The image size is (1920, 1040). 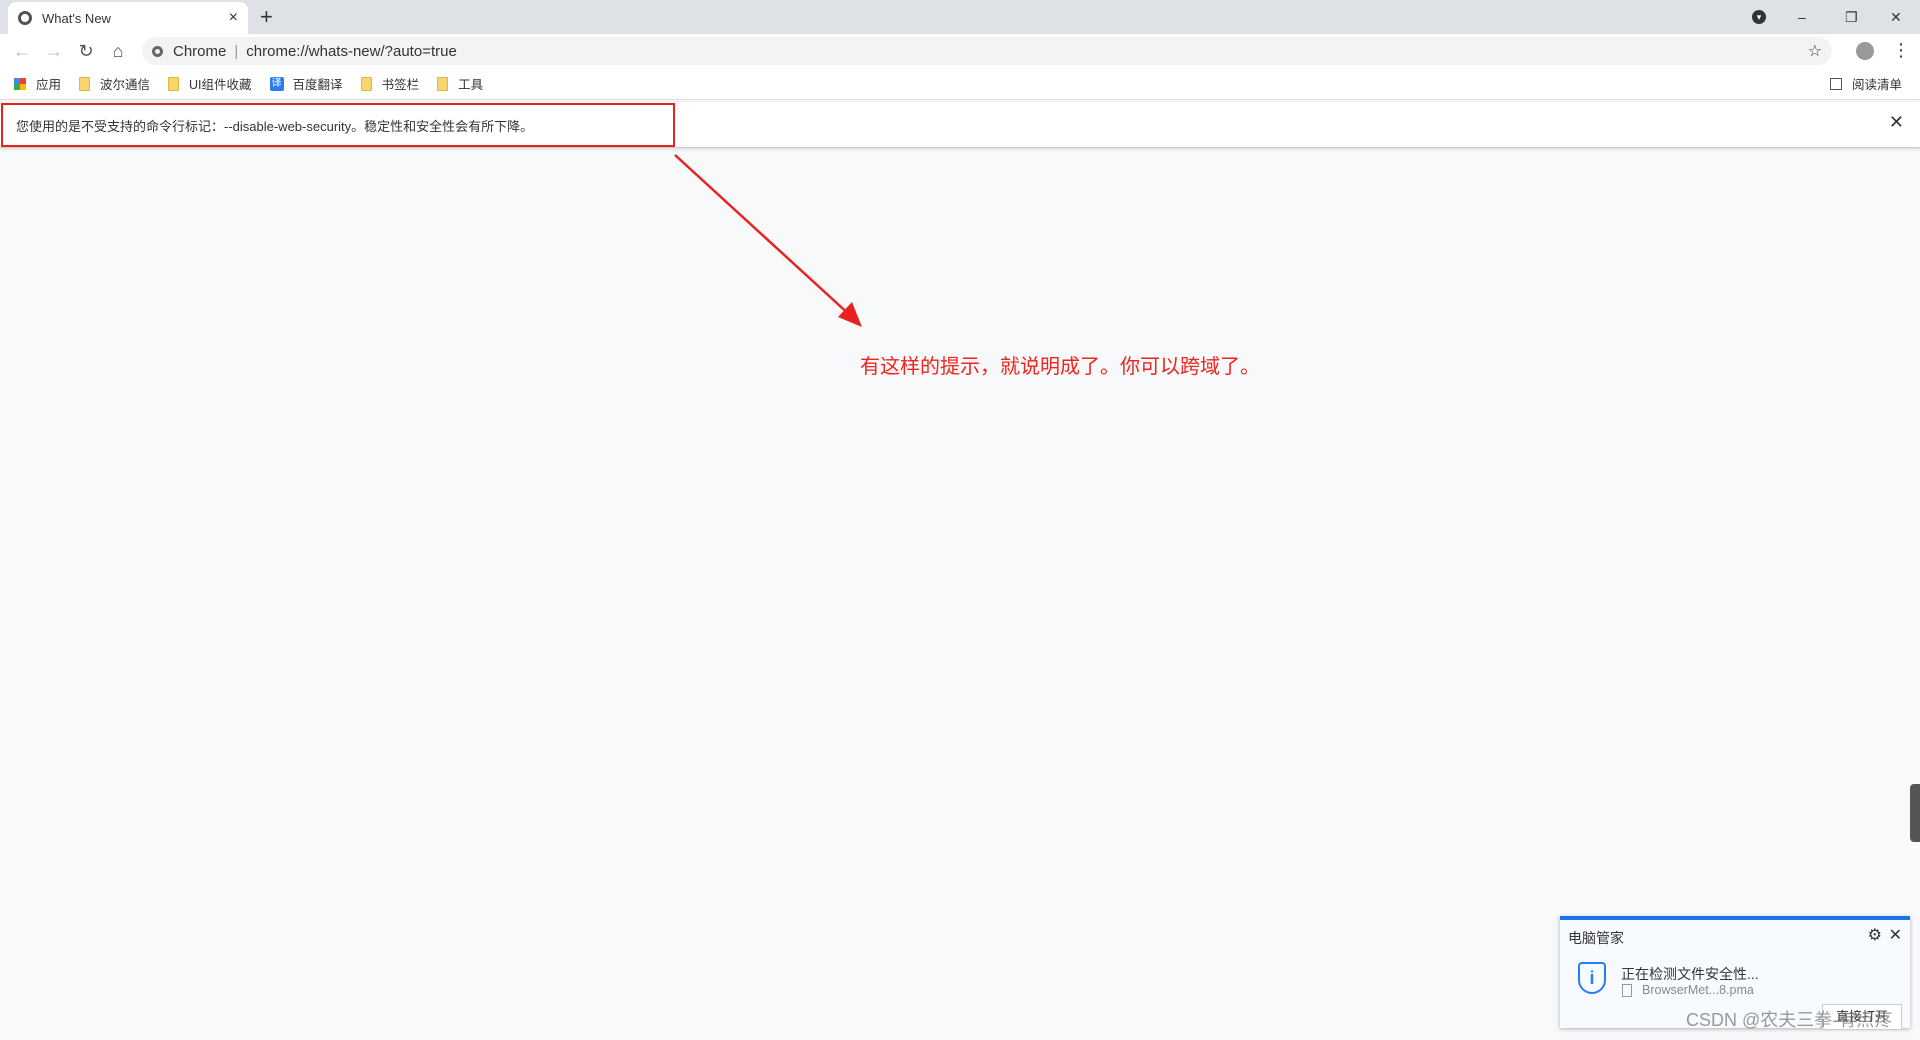 I want to click on shield-info-icon: i, so click(x=1592, y=978).